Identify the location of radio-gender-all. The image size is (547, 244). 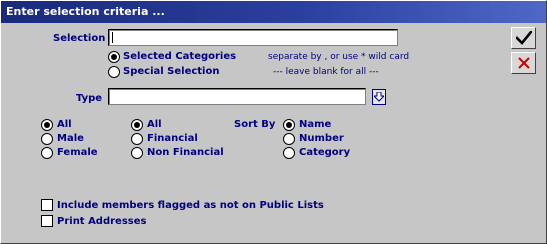
(47, 125).